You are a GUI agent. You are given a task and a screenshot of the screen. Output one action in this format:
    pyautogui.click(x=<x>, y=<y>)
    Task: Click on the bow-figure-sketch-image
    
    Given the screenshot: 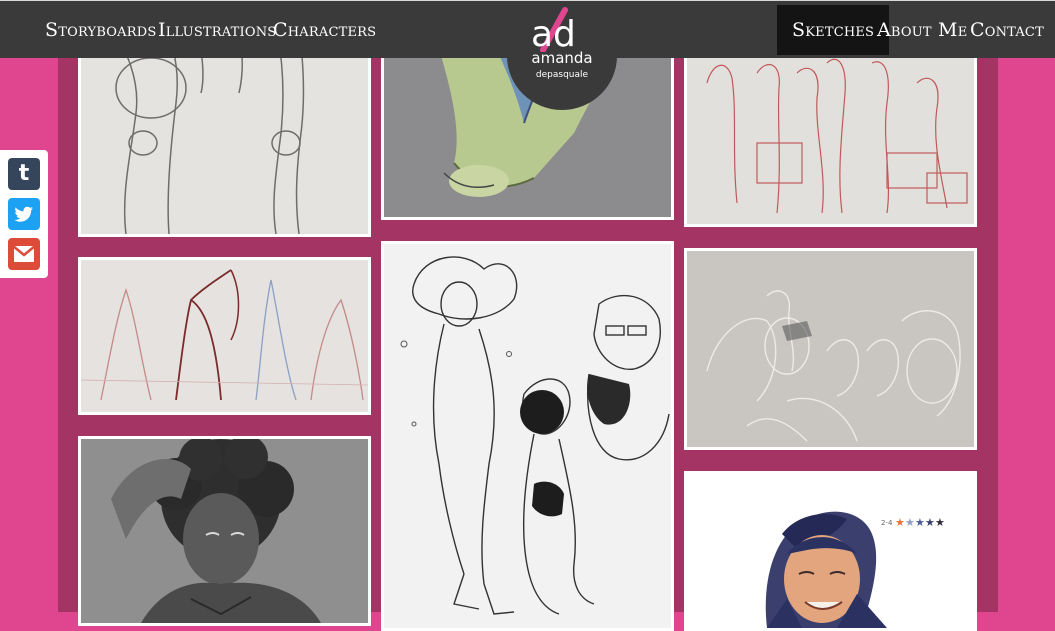 What is the action you would take?
    pyautogui.click(x=224, y=335)
    